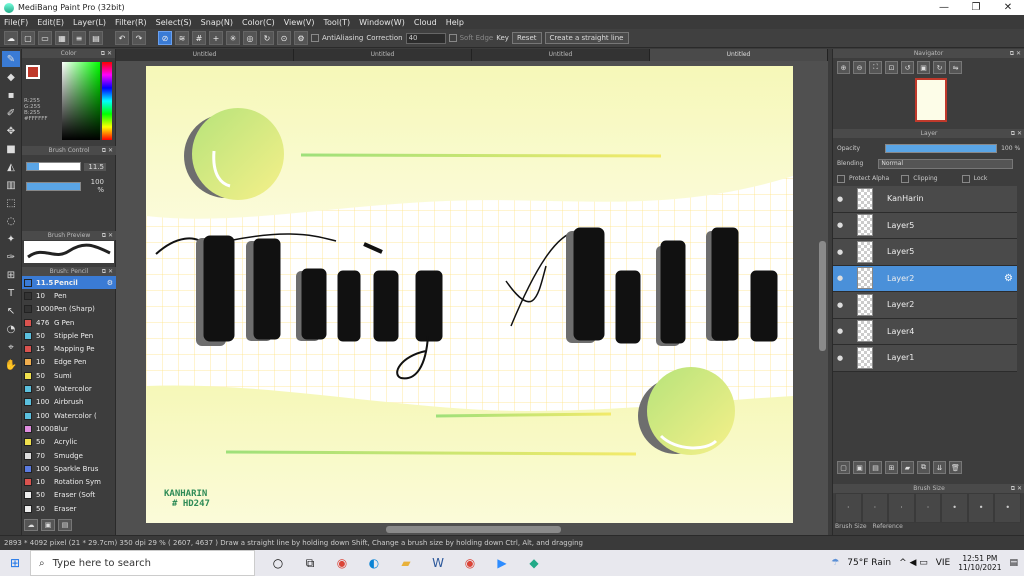 The image size is (1024, 576). What do you see at coordinates (95, 166) in the screenshot?
I see `brush-size-value: 11.5` at bounding box center [95, 166].